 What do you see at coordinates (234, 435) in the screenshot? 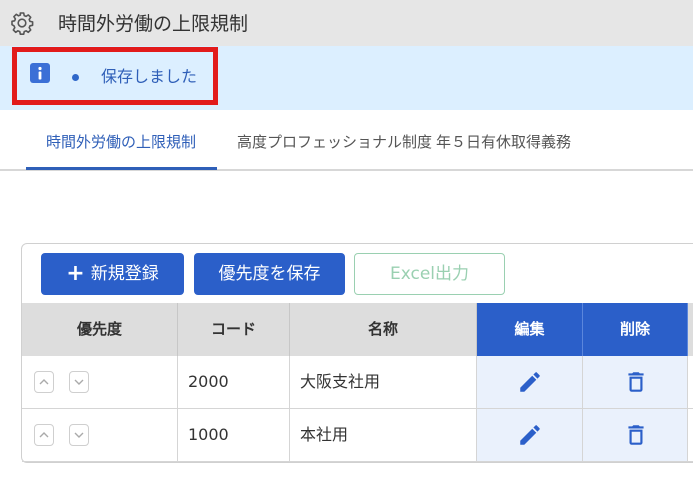
I see `code-cell: 1000` at bounding box center [234, 435].